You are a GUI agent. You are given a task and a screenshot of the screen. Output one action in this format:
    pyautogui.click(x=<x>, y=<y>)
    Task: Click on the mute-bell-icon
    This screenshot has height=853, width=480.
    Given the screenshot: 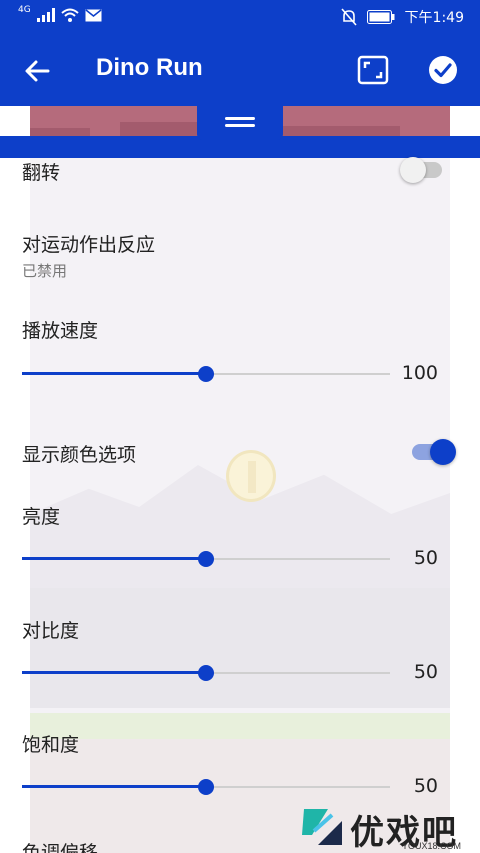 What is the action you would take?
    pyautogui.click(x=348, y=17)
    